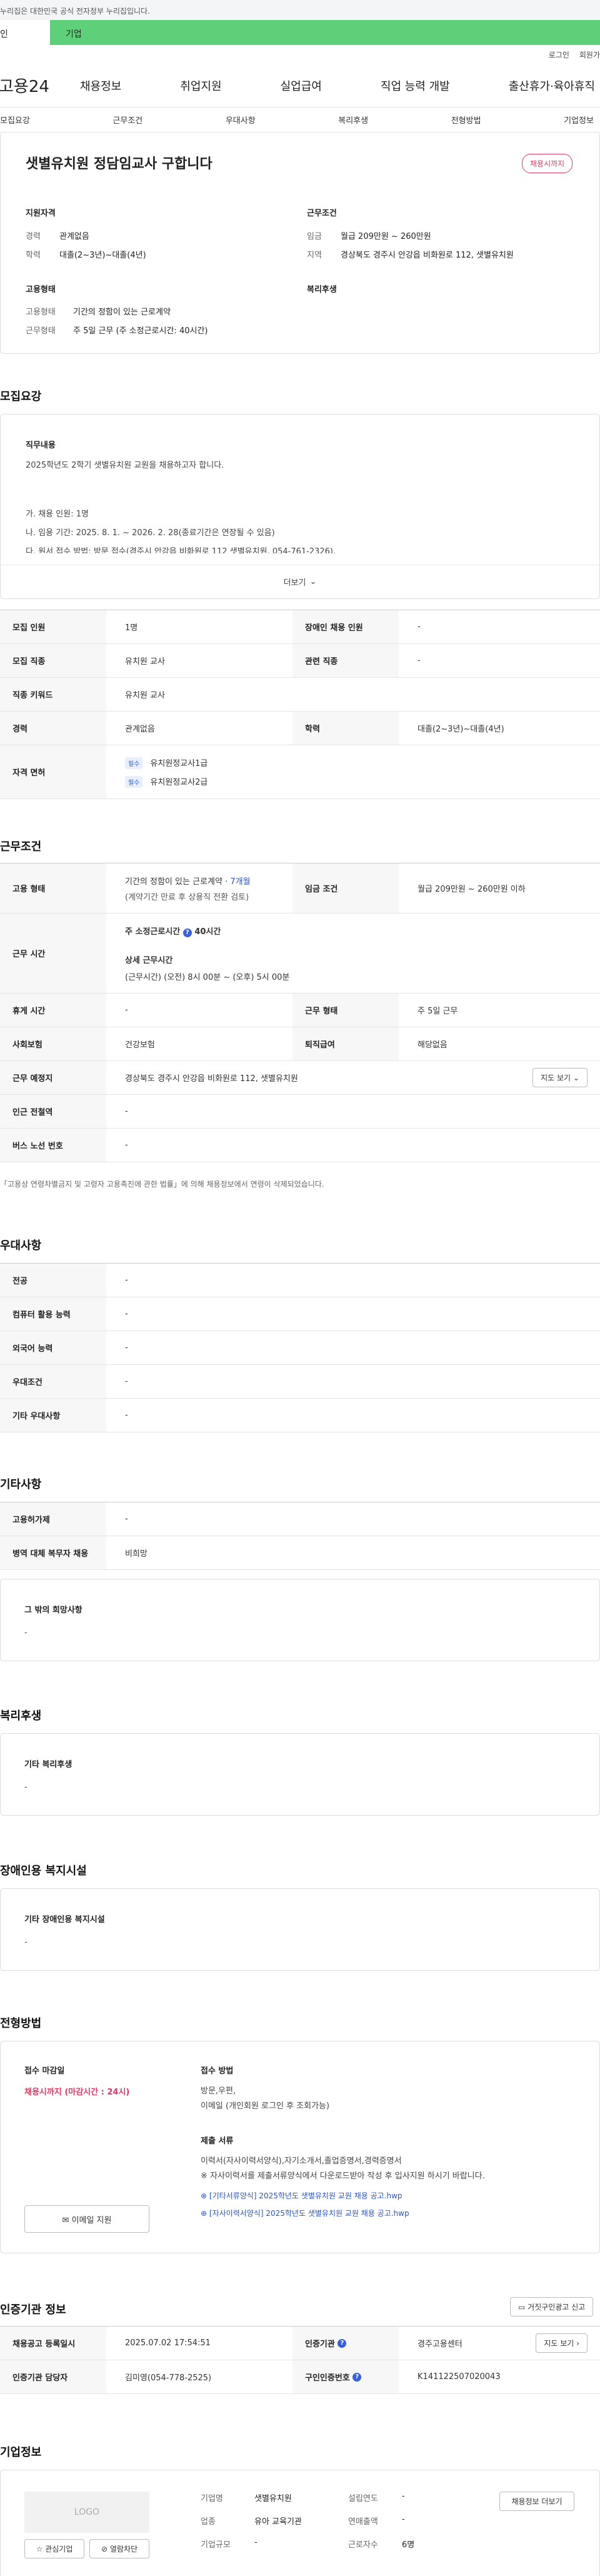  What do you see at coordinates (294, 583) in the screenshot?
I see `more-label: 더보기` at bounding box center [294, 583].